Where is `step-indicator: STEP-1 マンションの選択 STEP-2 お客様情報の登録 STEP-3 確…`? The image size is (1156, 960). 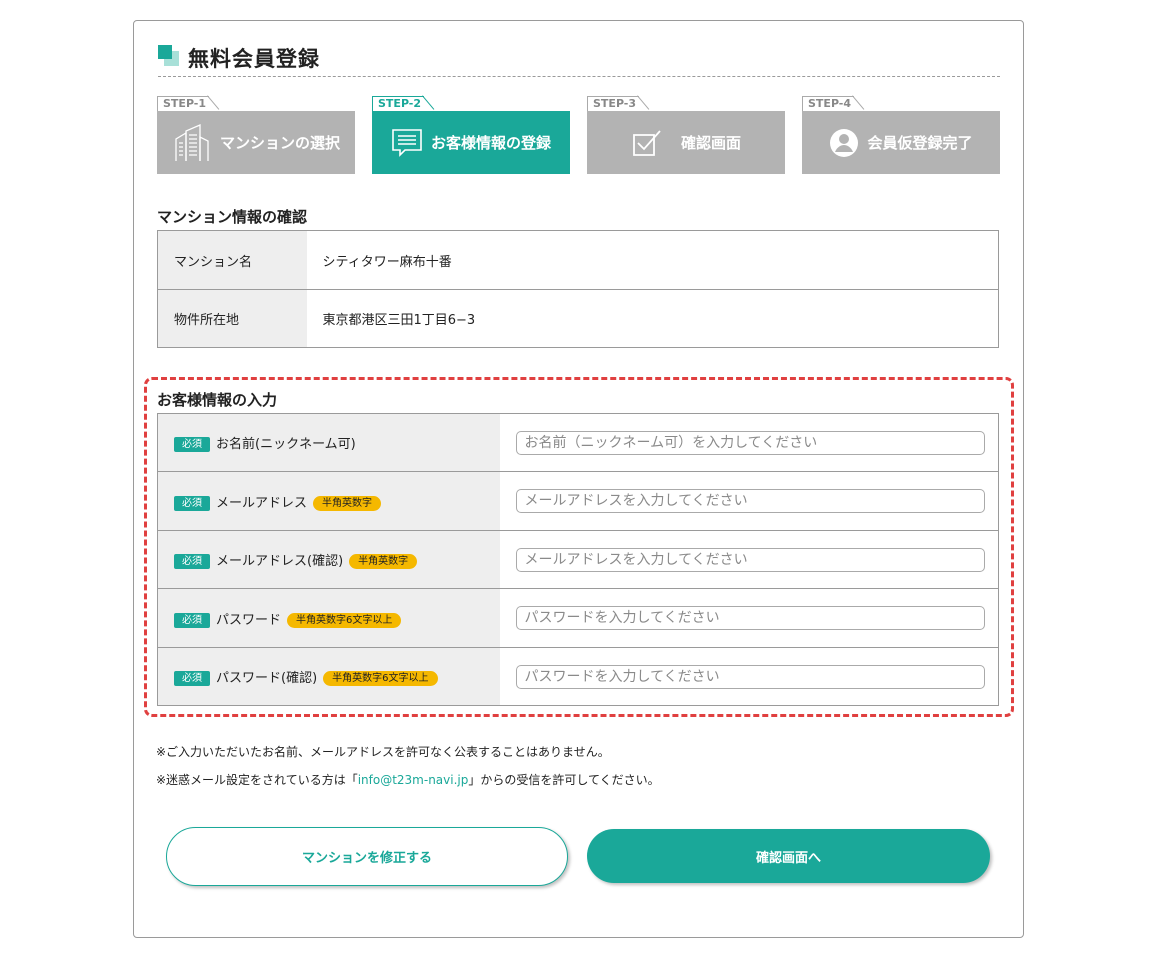
step-indicator: STEP-1 マンションの選択 STEP-2 お客様情報の登録 STEP-3 確… is located at coordinates (578, 135).